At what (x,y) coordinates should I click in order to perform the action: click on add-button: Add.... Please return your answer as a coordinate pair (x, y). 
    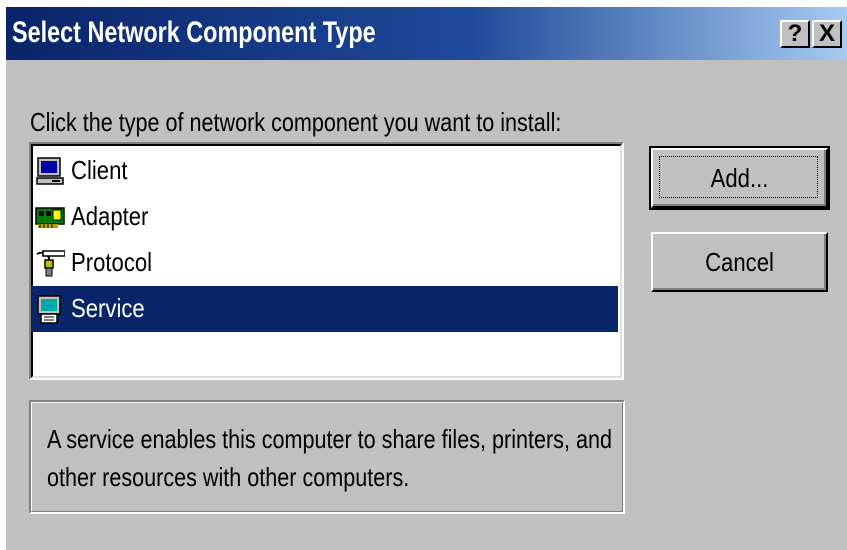
    Looking at the image, I should click on (739, 178).